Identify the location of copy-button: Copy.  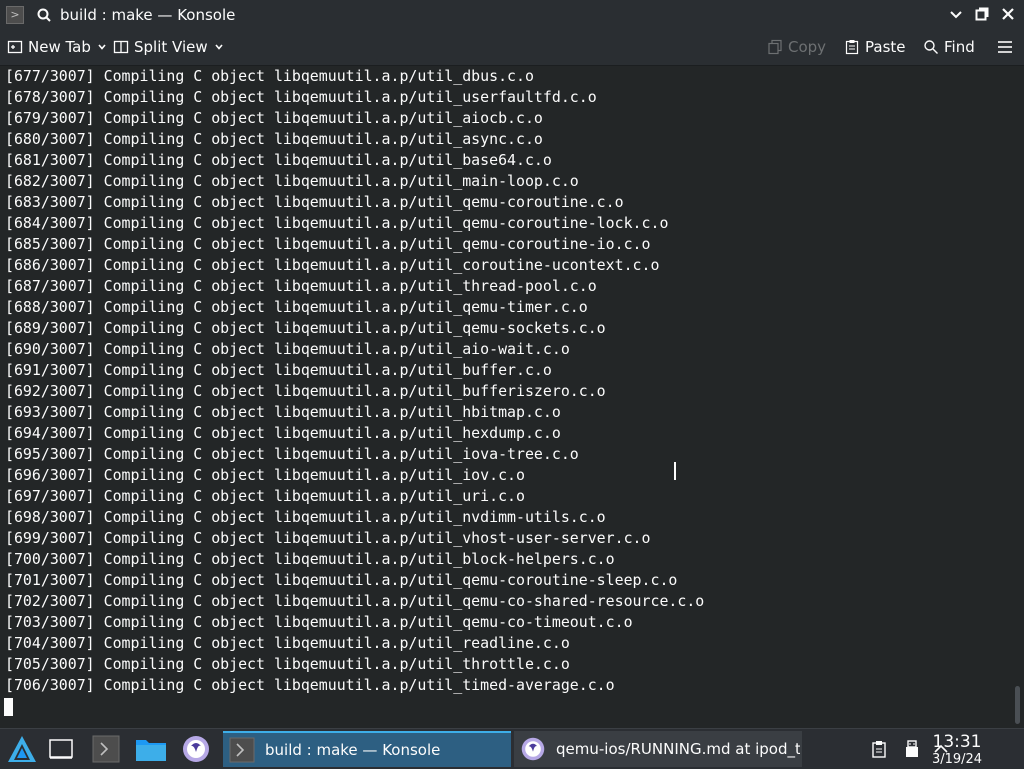
(796, 47).